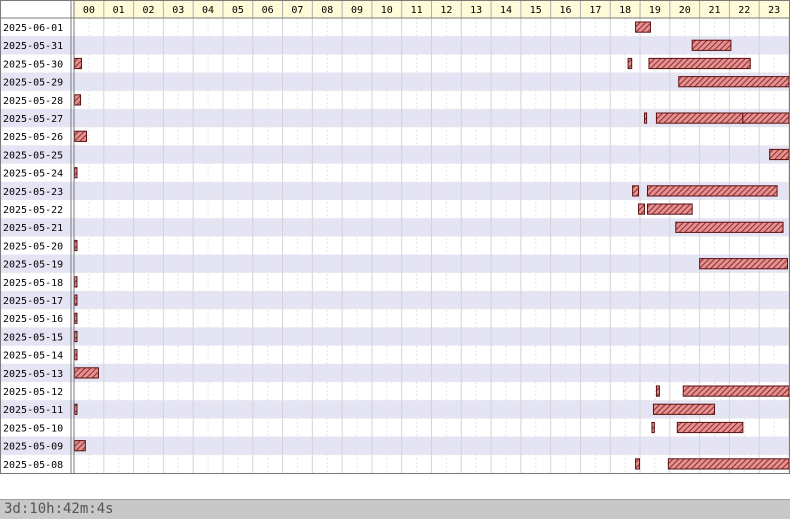 The height and width of the screenshot is (519, 790). What do you see at coordinates (33, 83) in the screenshot?
I see `date-label: 2025-05-29` at bounding box center [33, 83].